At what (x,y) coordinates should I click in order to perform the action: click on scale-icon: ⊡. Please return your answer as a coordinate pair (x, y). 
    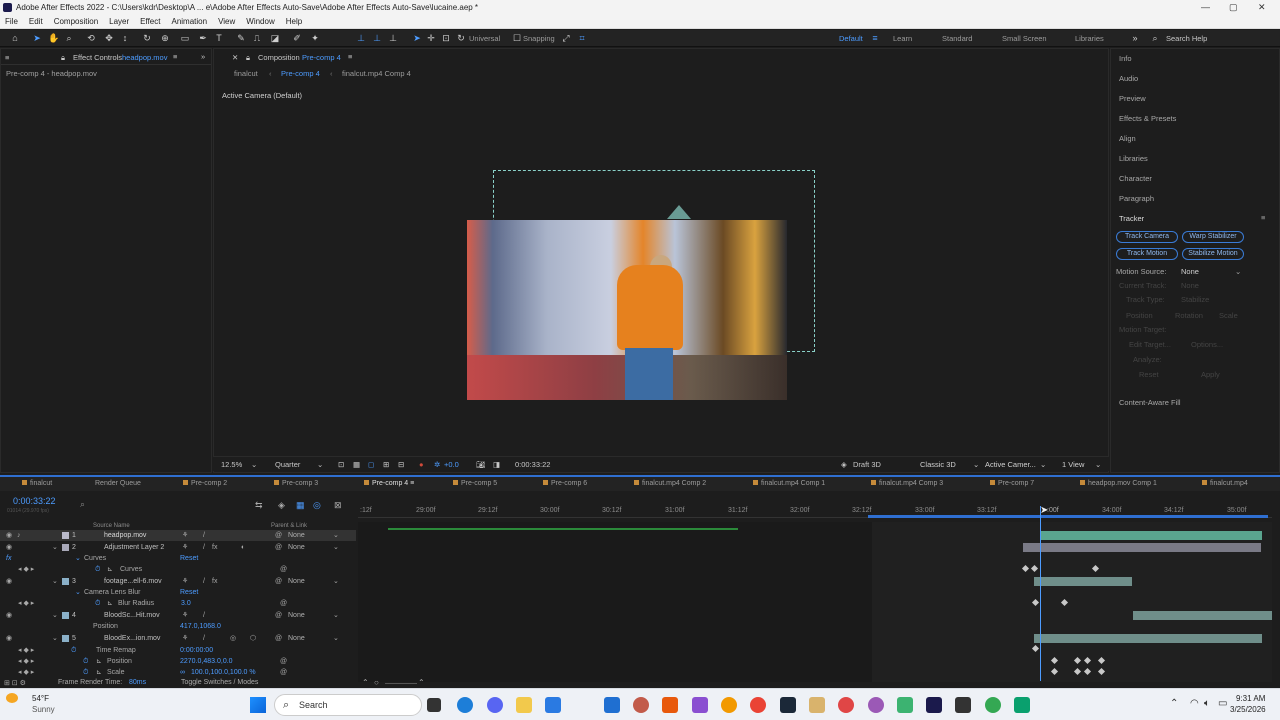
    Looking at the image, I should click on (446, 38).